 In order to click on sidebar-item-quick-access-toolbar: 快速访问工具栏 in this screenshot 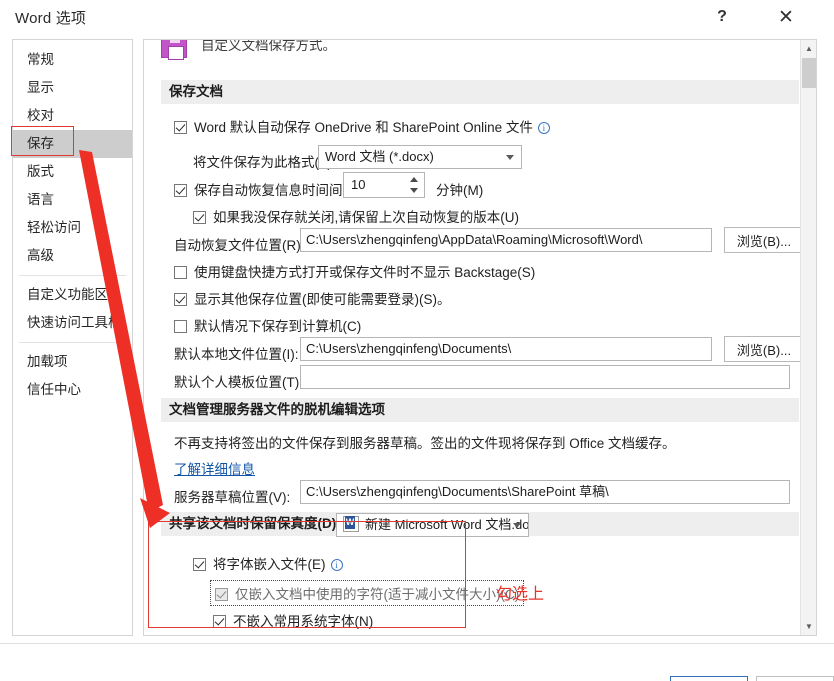, I will do `click(72, 323)`.